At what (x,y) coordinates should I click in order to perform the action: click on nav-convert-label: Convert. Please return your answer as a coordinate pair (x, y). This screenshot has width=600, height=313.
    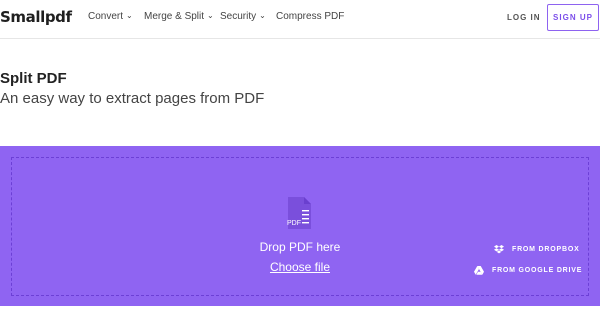
    Looking at the image, I should click on (106, 16).